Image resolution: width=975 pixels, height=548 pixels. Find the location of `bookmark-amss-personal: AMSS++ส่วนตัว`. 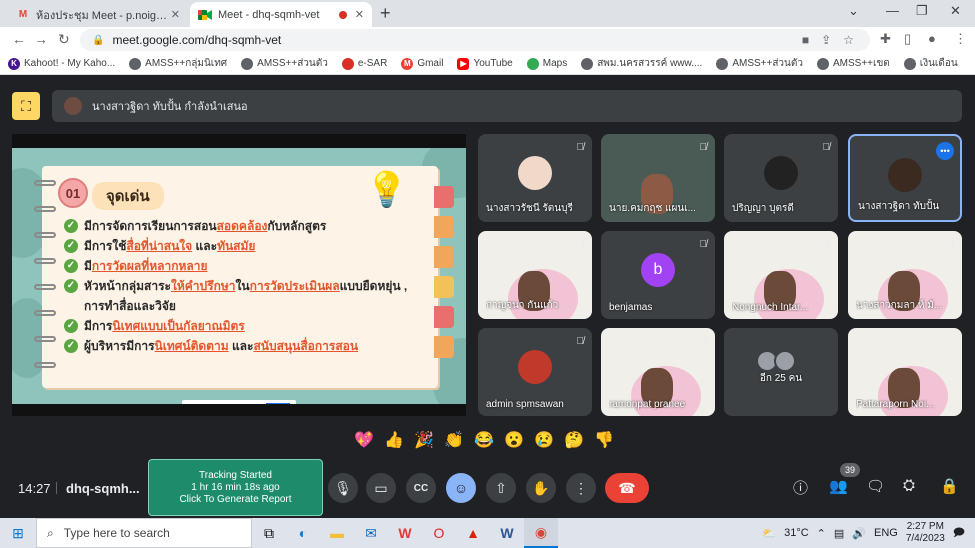

bookmark-amss-personal: AMSS++ส่วนตัว is located at coordinates (284, 63).